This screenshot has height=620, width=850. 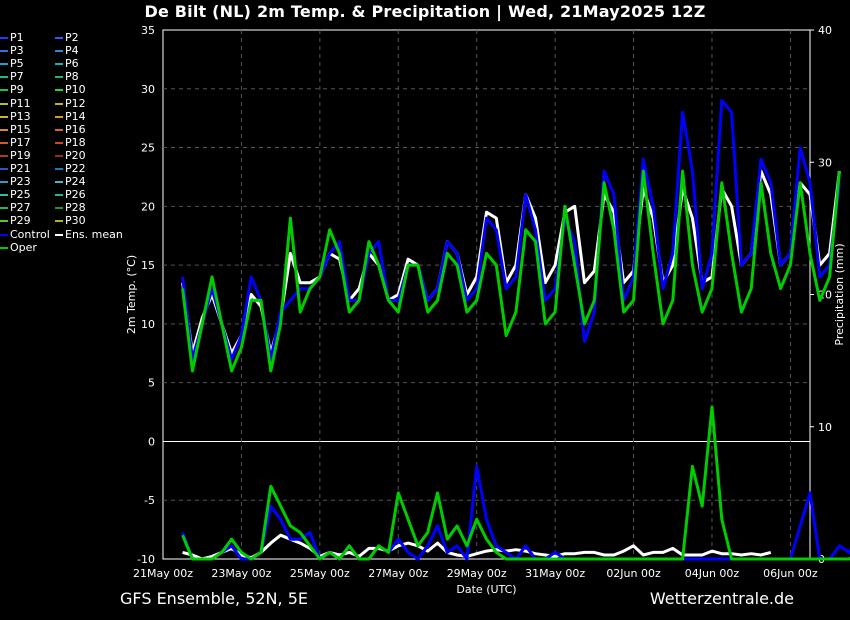 What do you see at coordinates (839, 294) in the screenshot?
I see `y2-axis-label: Precipitation (mm)` at bounding box center [839, 294].